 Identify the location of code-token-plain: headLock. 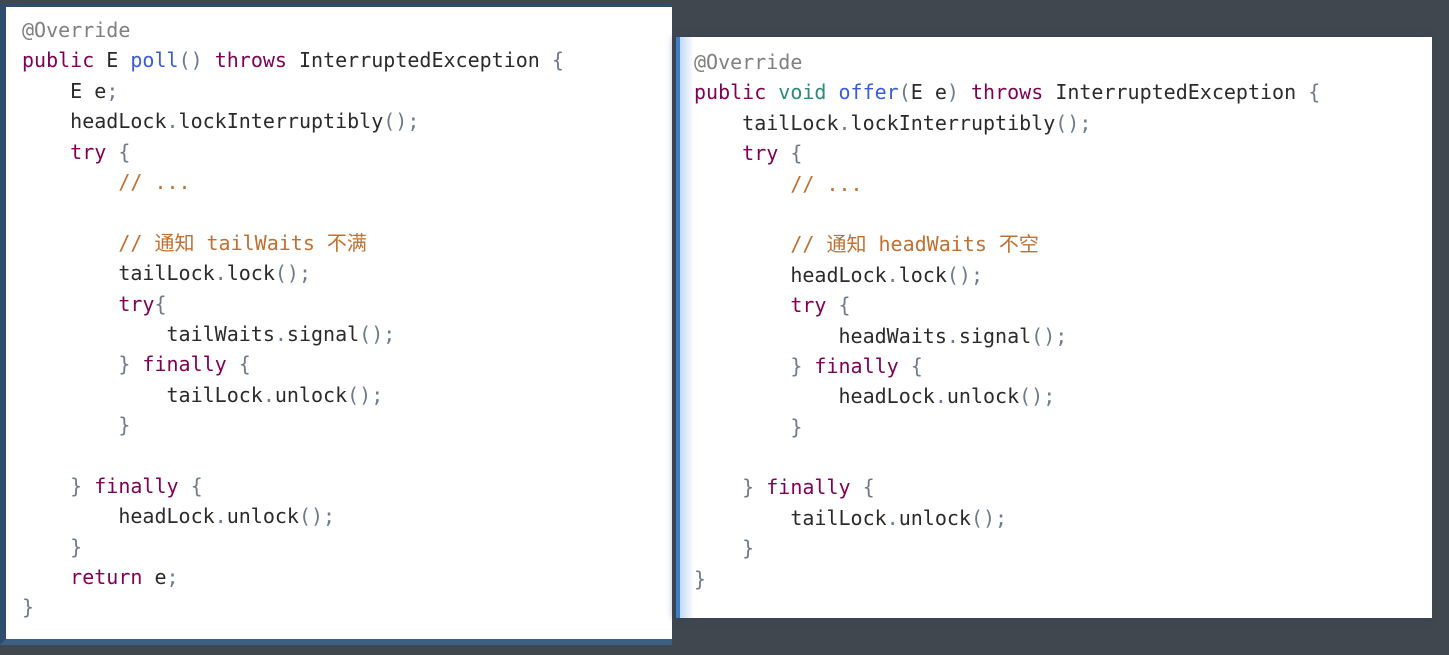
(790, 274).